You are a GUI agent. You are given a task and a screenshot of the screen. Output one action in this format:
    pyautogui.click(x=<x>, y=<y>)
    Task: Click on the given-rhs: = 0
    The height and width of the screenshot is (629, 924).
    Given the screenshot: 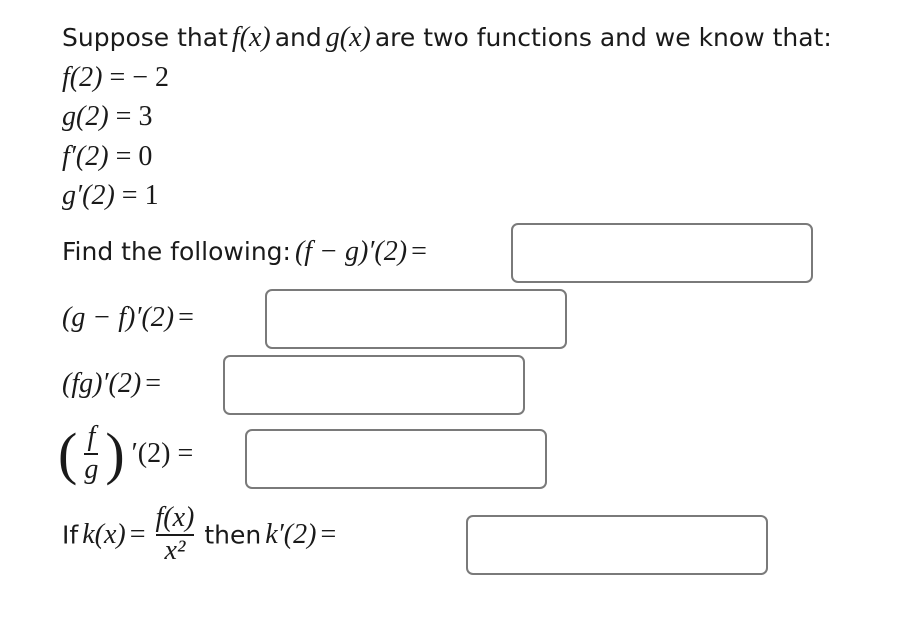 What is the action you would take?
    pyautogui.click(x=134, y=156)
    